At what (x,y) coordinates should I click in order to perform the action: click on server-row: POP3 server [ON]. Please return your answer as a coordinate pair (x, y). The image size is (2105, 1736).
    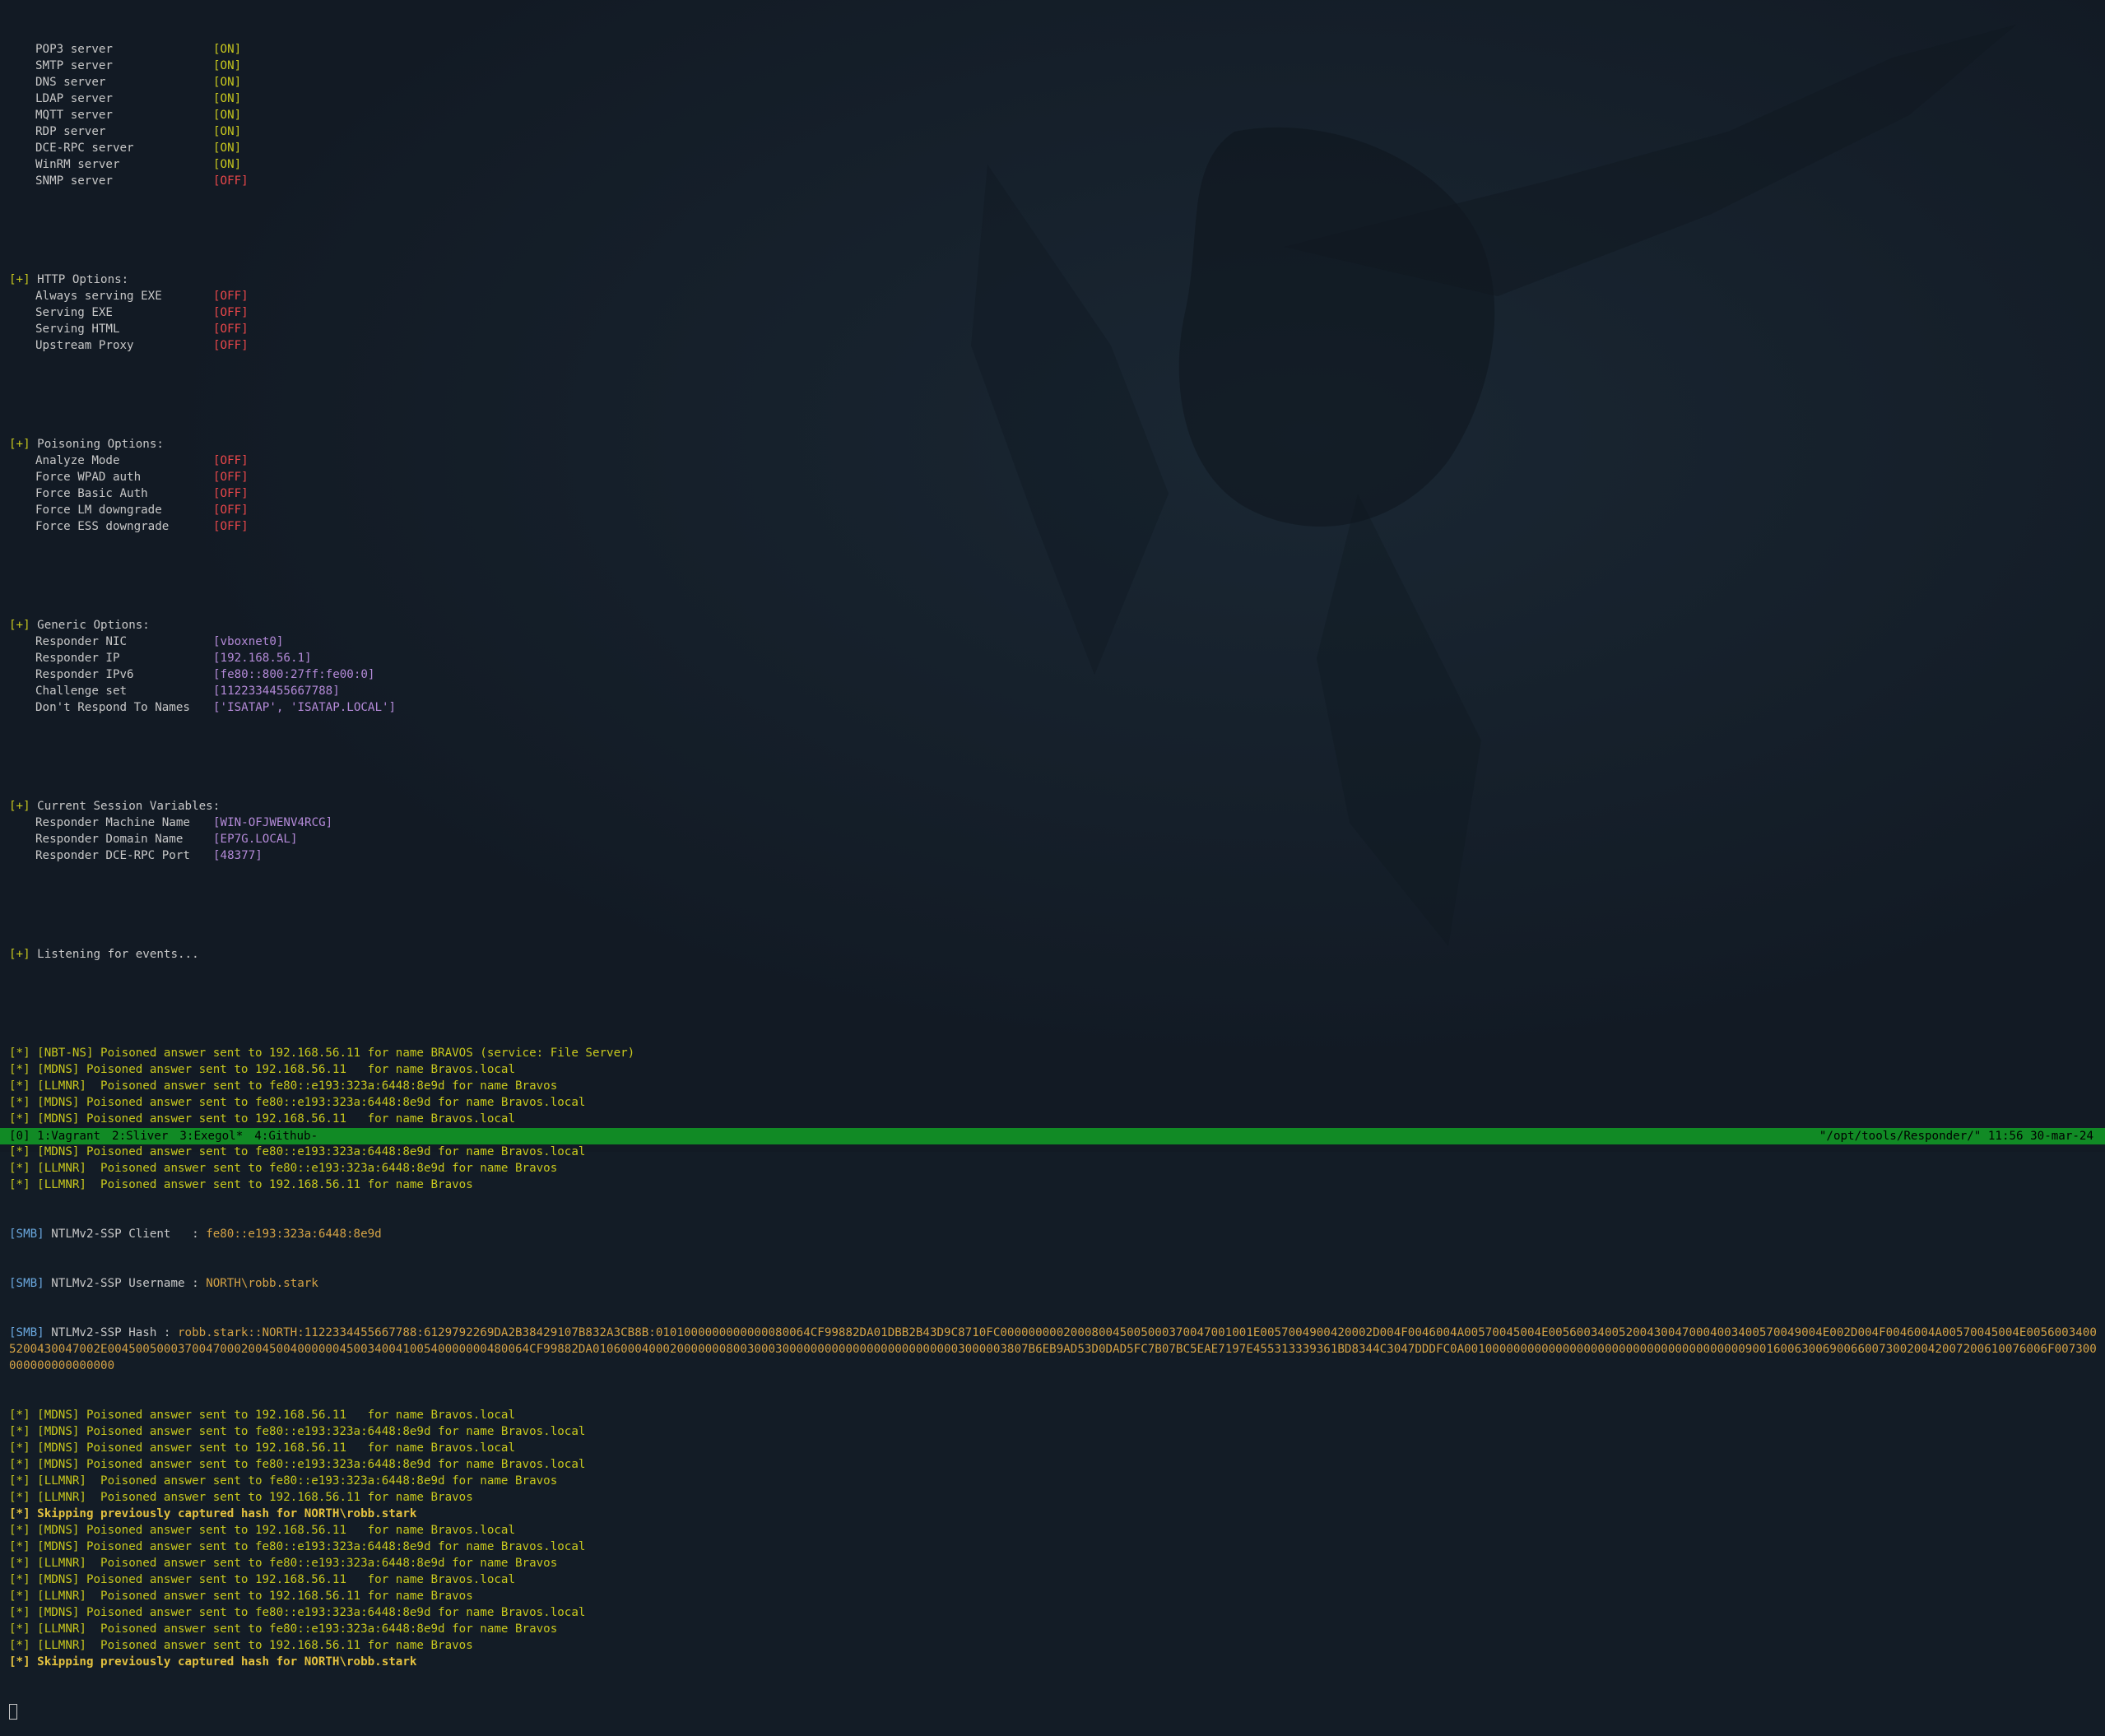
    Looking at the image, I should click on (1054, 49).